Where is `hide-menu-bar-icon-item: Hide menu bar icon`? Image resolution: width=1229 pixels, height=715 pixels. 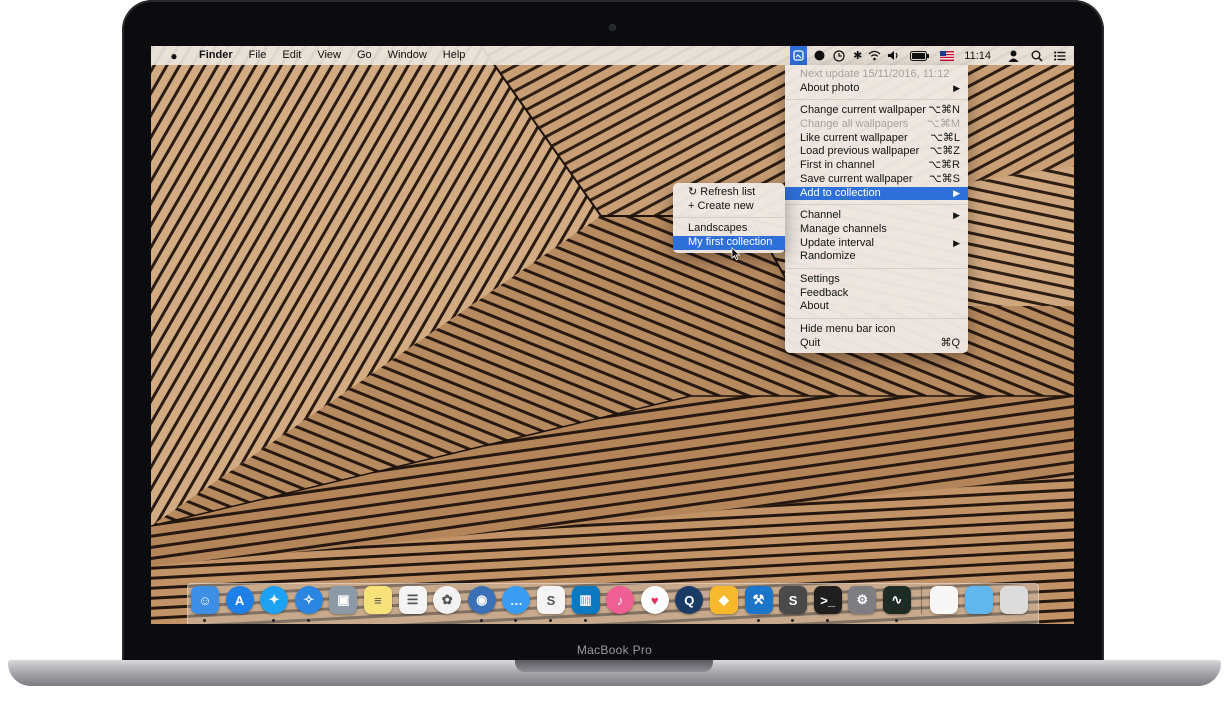 hide-menu-bar-icon-item: Hide menu bar icon is located at coordinates (876, 330).